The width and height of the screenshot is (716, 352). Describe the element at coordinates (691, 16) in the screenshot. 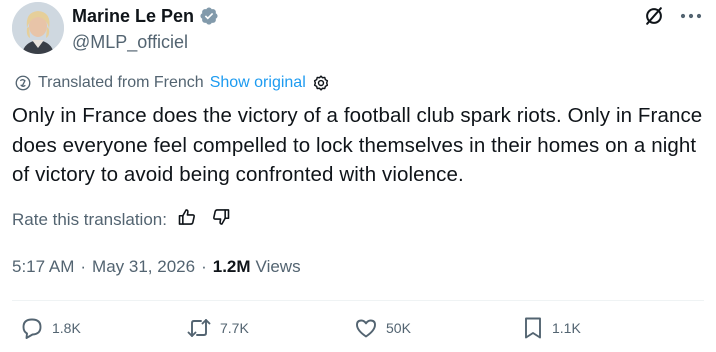

I see `more-options-icon` at that location.